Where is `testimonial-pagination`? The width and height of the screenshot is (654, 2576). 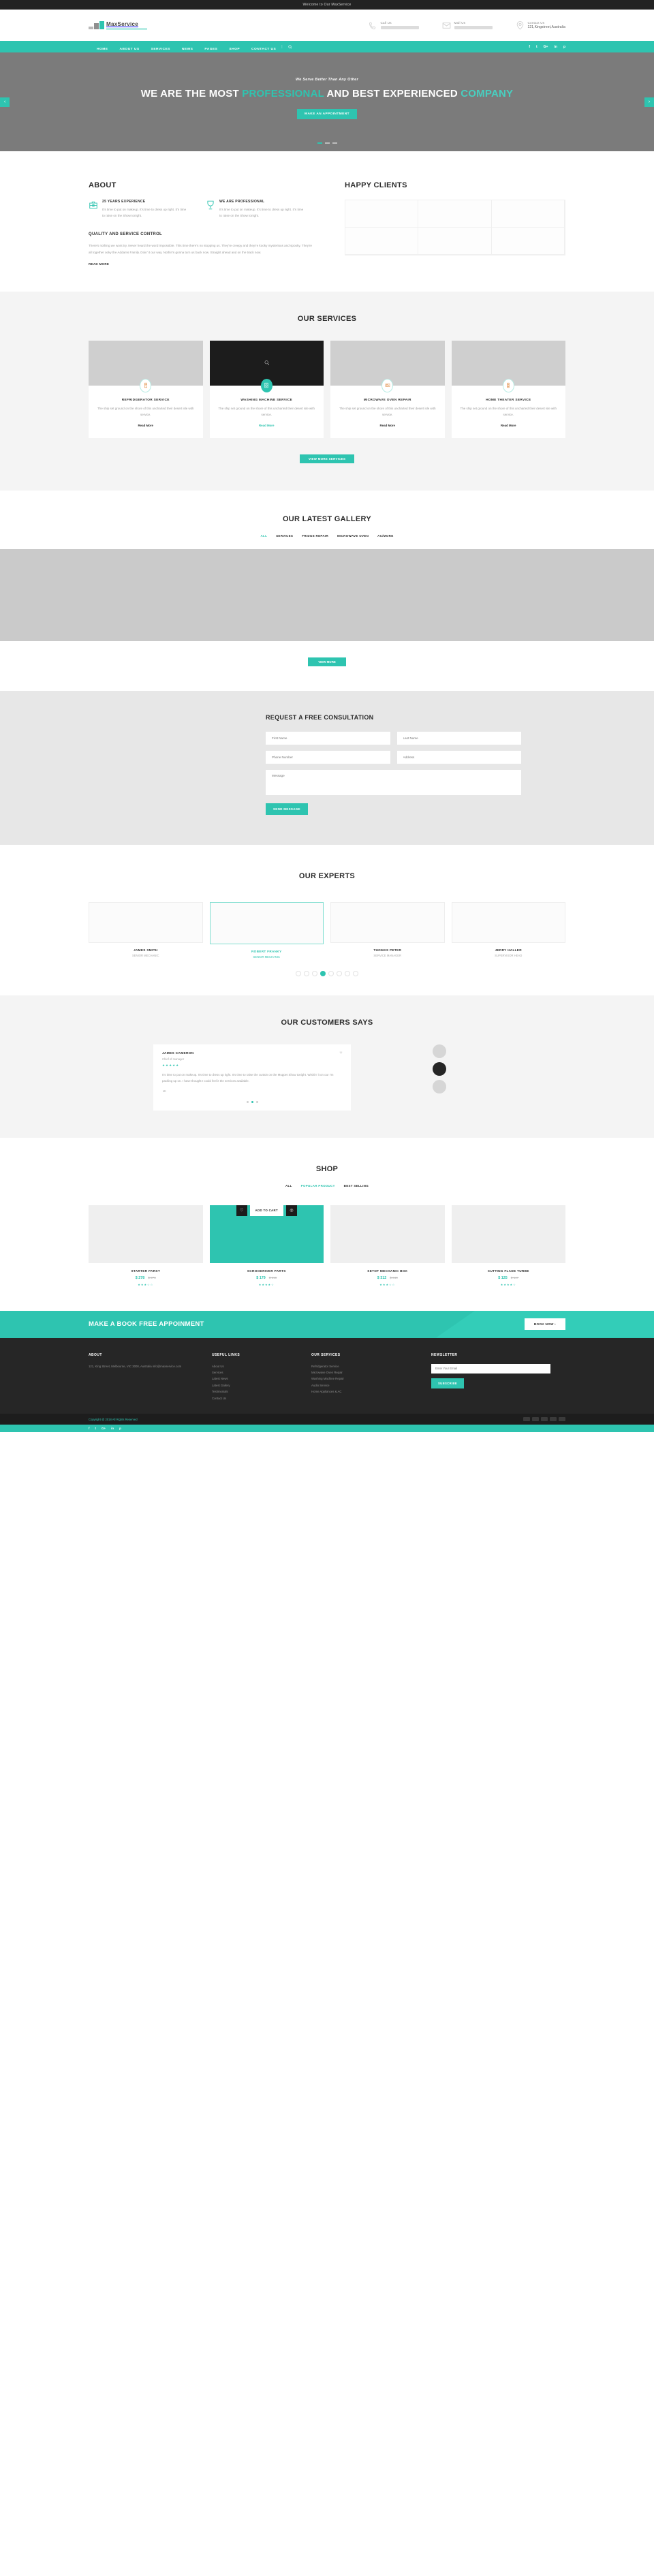 testimonial-pagination is located at coordinates (252, 1101).